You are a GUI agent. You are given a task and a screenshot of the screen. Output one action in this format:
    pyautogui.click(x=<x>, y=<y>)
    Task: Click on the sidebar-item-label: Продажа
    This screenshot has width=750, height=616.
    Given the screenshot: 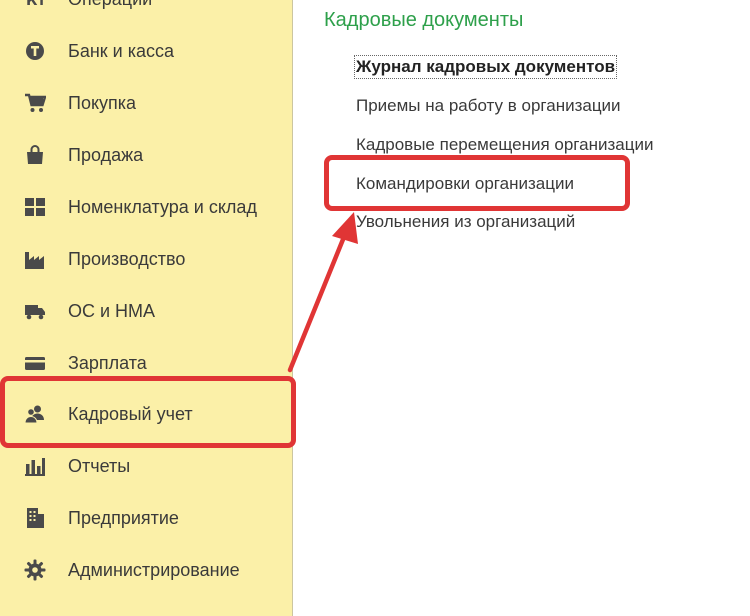 What is the action you would take?
    pyautogui.click(x=106, y=154)
    